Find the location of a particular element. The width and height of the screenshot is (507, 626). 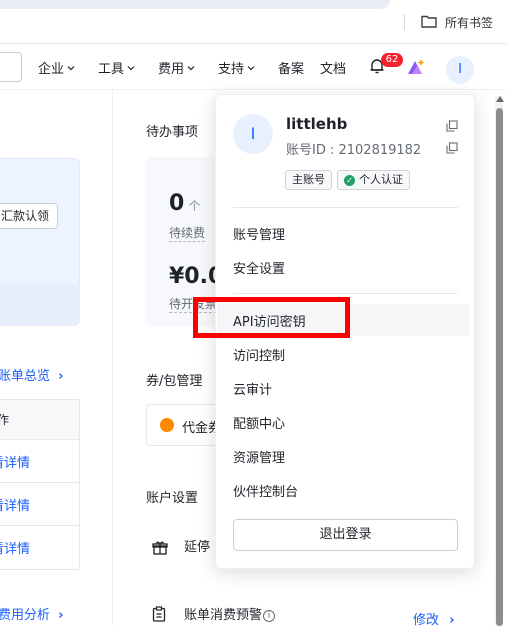

account-id: 账号ID : 2102819182 is located at coordinates (354, 150).